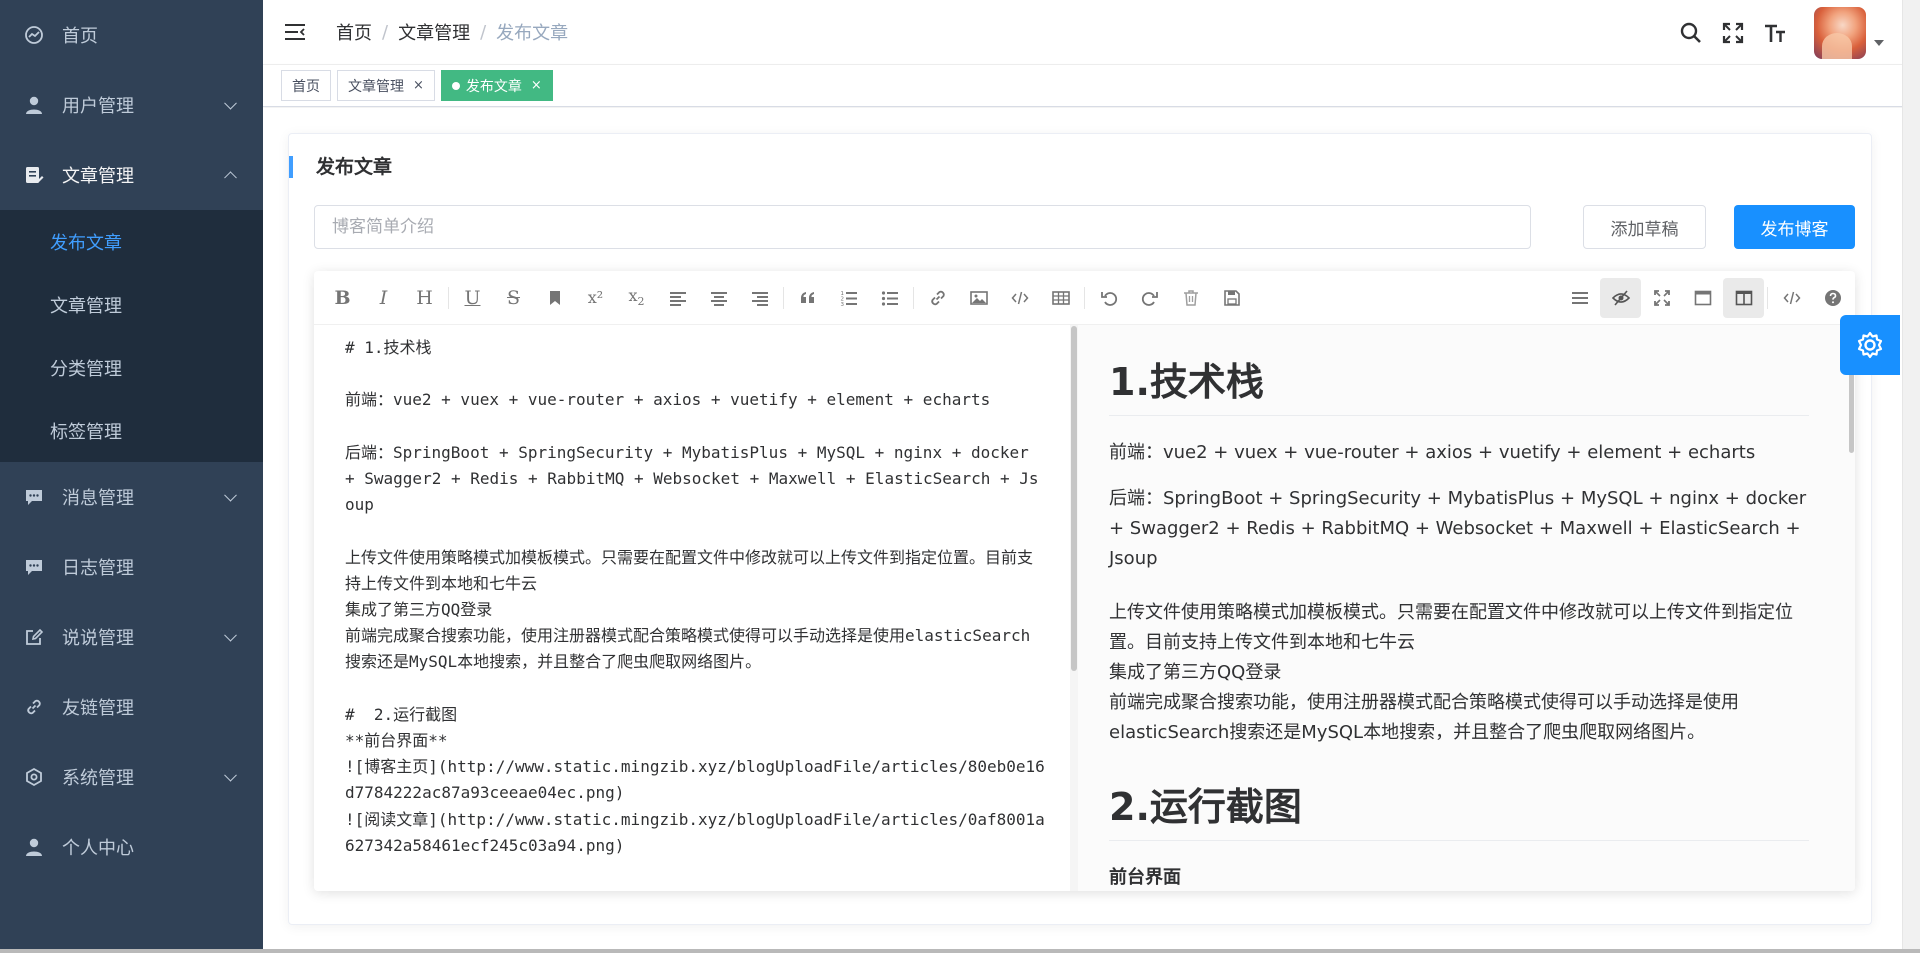 Image resolution: width=1920 pixels, height=953 pixels. I want to click on image-button, so click(978, 298).